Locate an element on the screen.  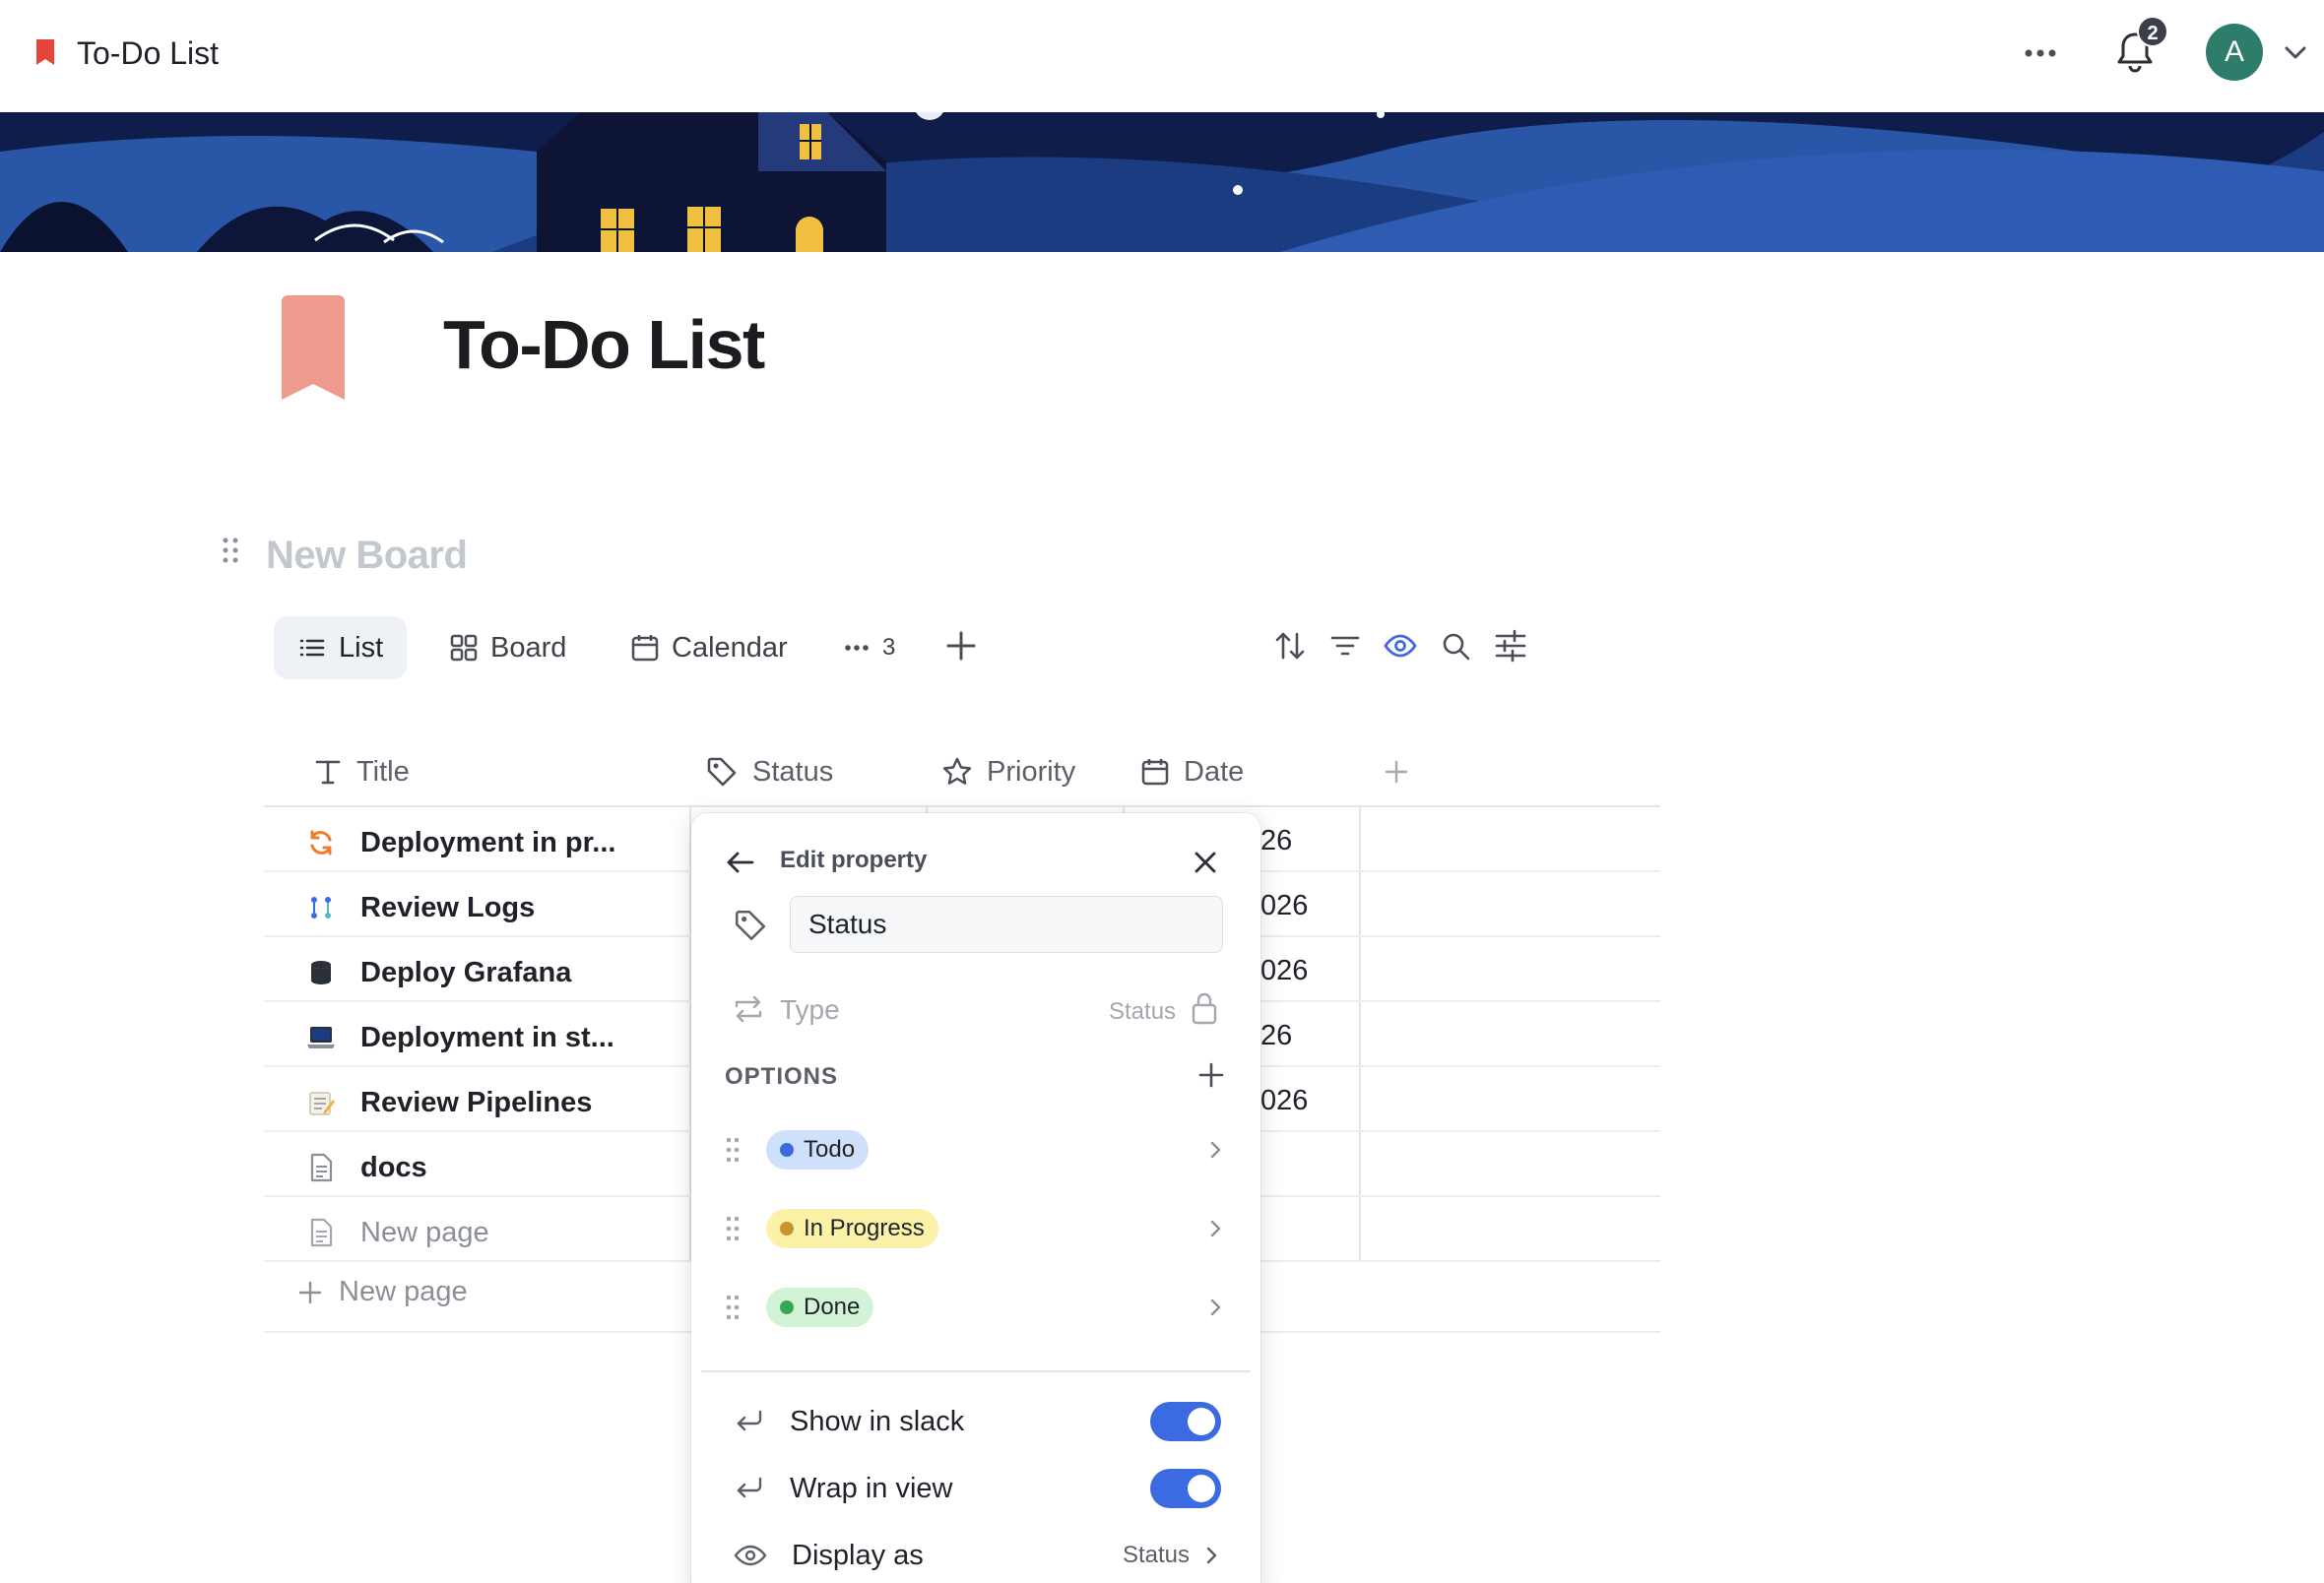
eye-icon is located at coordinates (1401, 646).